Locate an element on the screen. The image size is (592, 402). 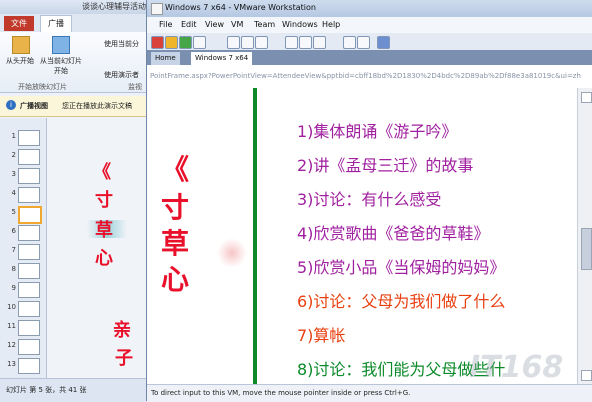
from-start-button: 从头开始 is located at coordinates (20, 61).